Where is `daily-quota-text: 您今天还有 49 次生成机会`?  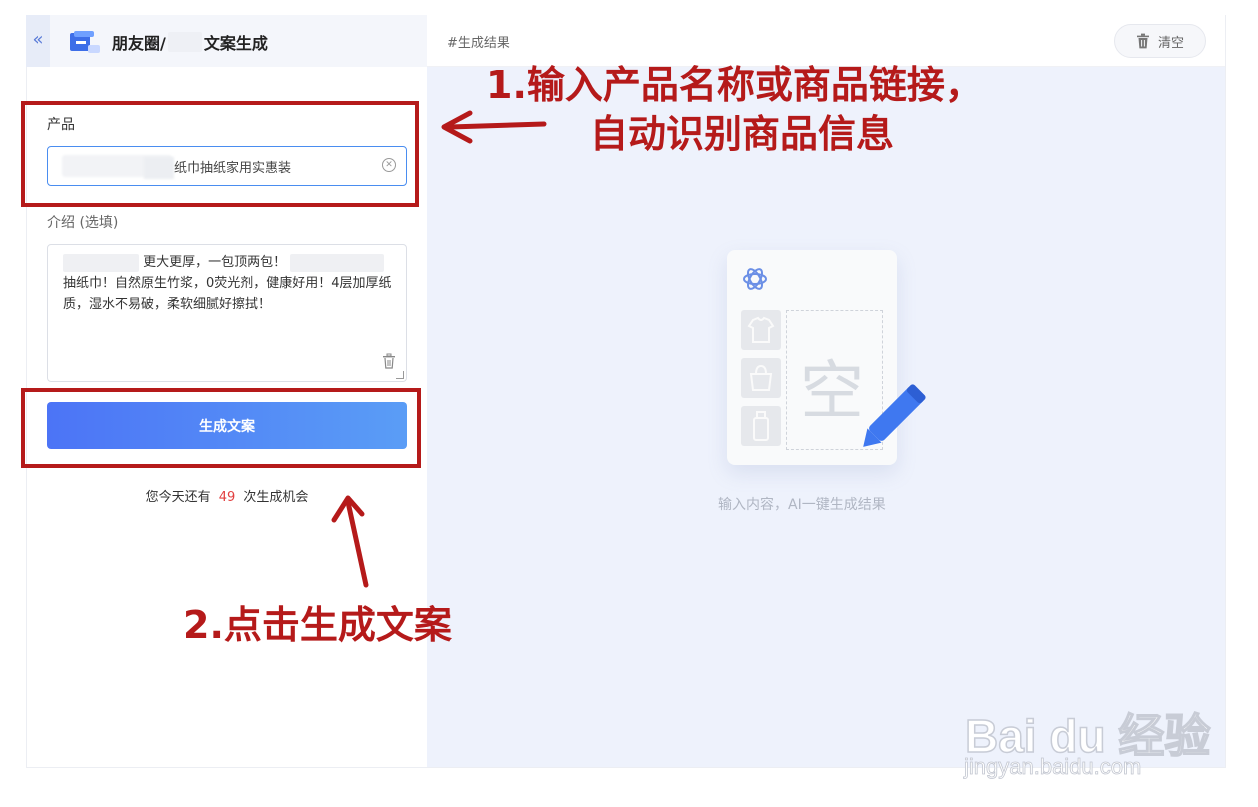
daily-quota-text: 您今天还有 49 次生成机会 is located at coordinates (227, 495).